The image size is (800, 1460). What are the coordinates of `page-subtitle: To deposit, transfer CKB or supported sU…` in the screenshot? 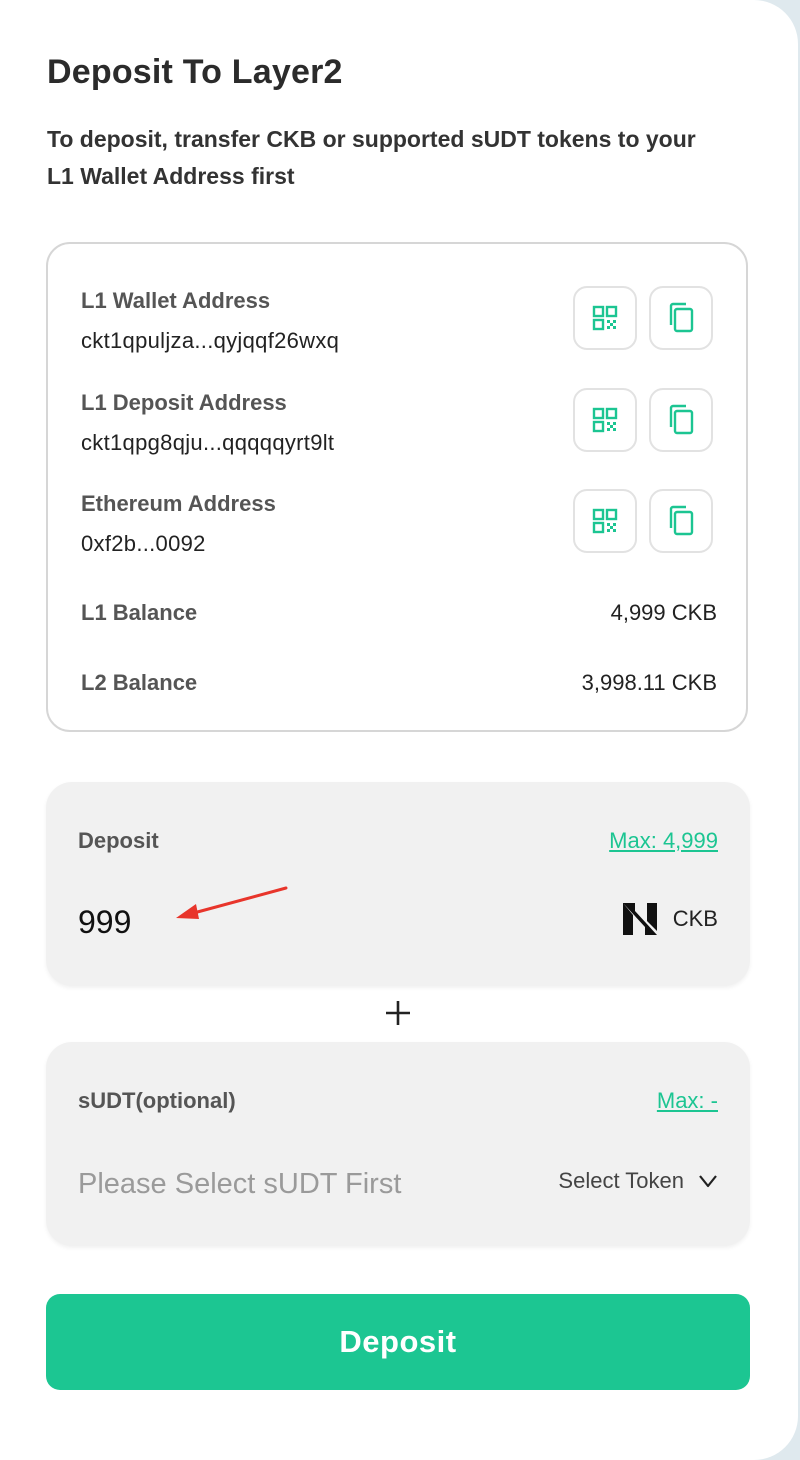 It's located at (371, 157).